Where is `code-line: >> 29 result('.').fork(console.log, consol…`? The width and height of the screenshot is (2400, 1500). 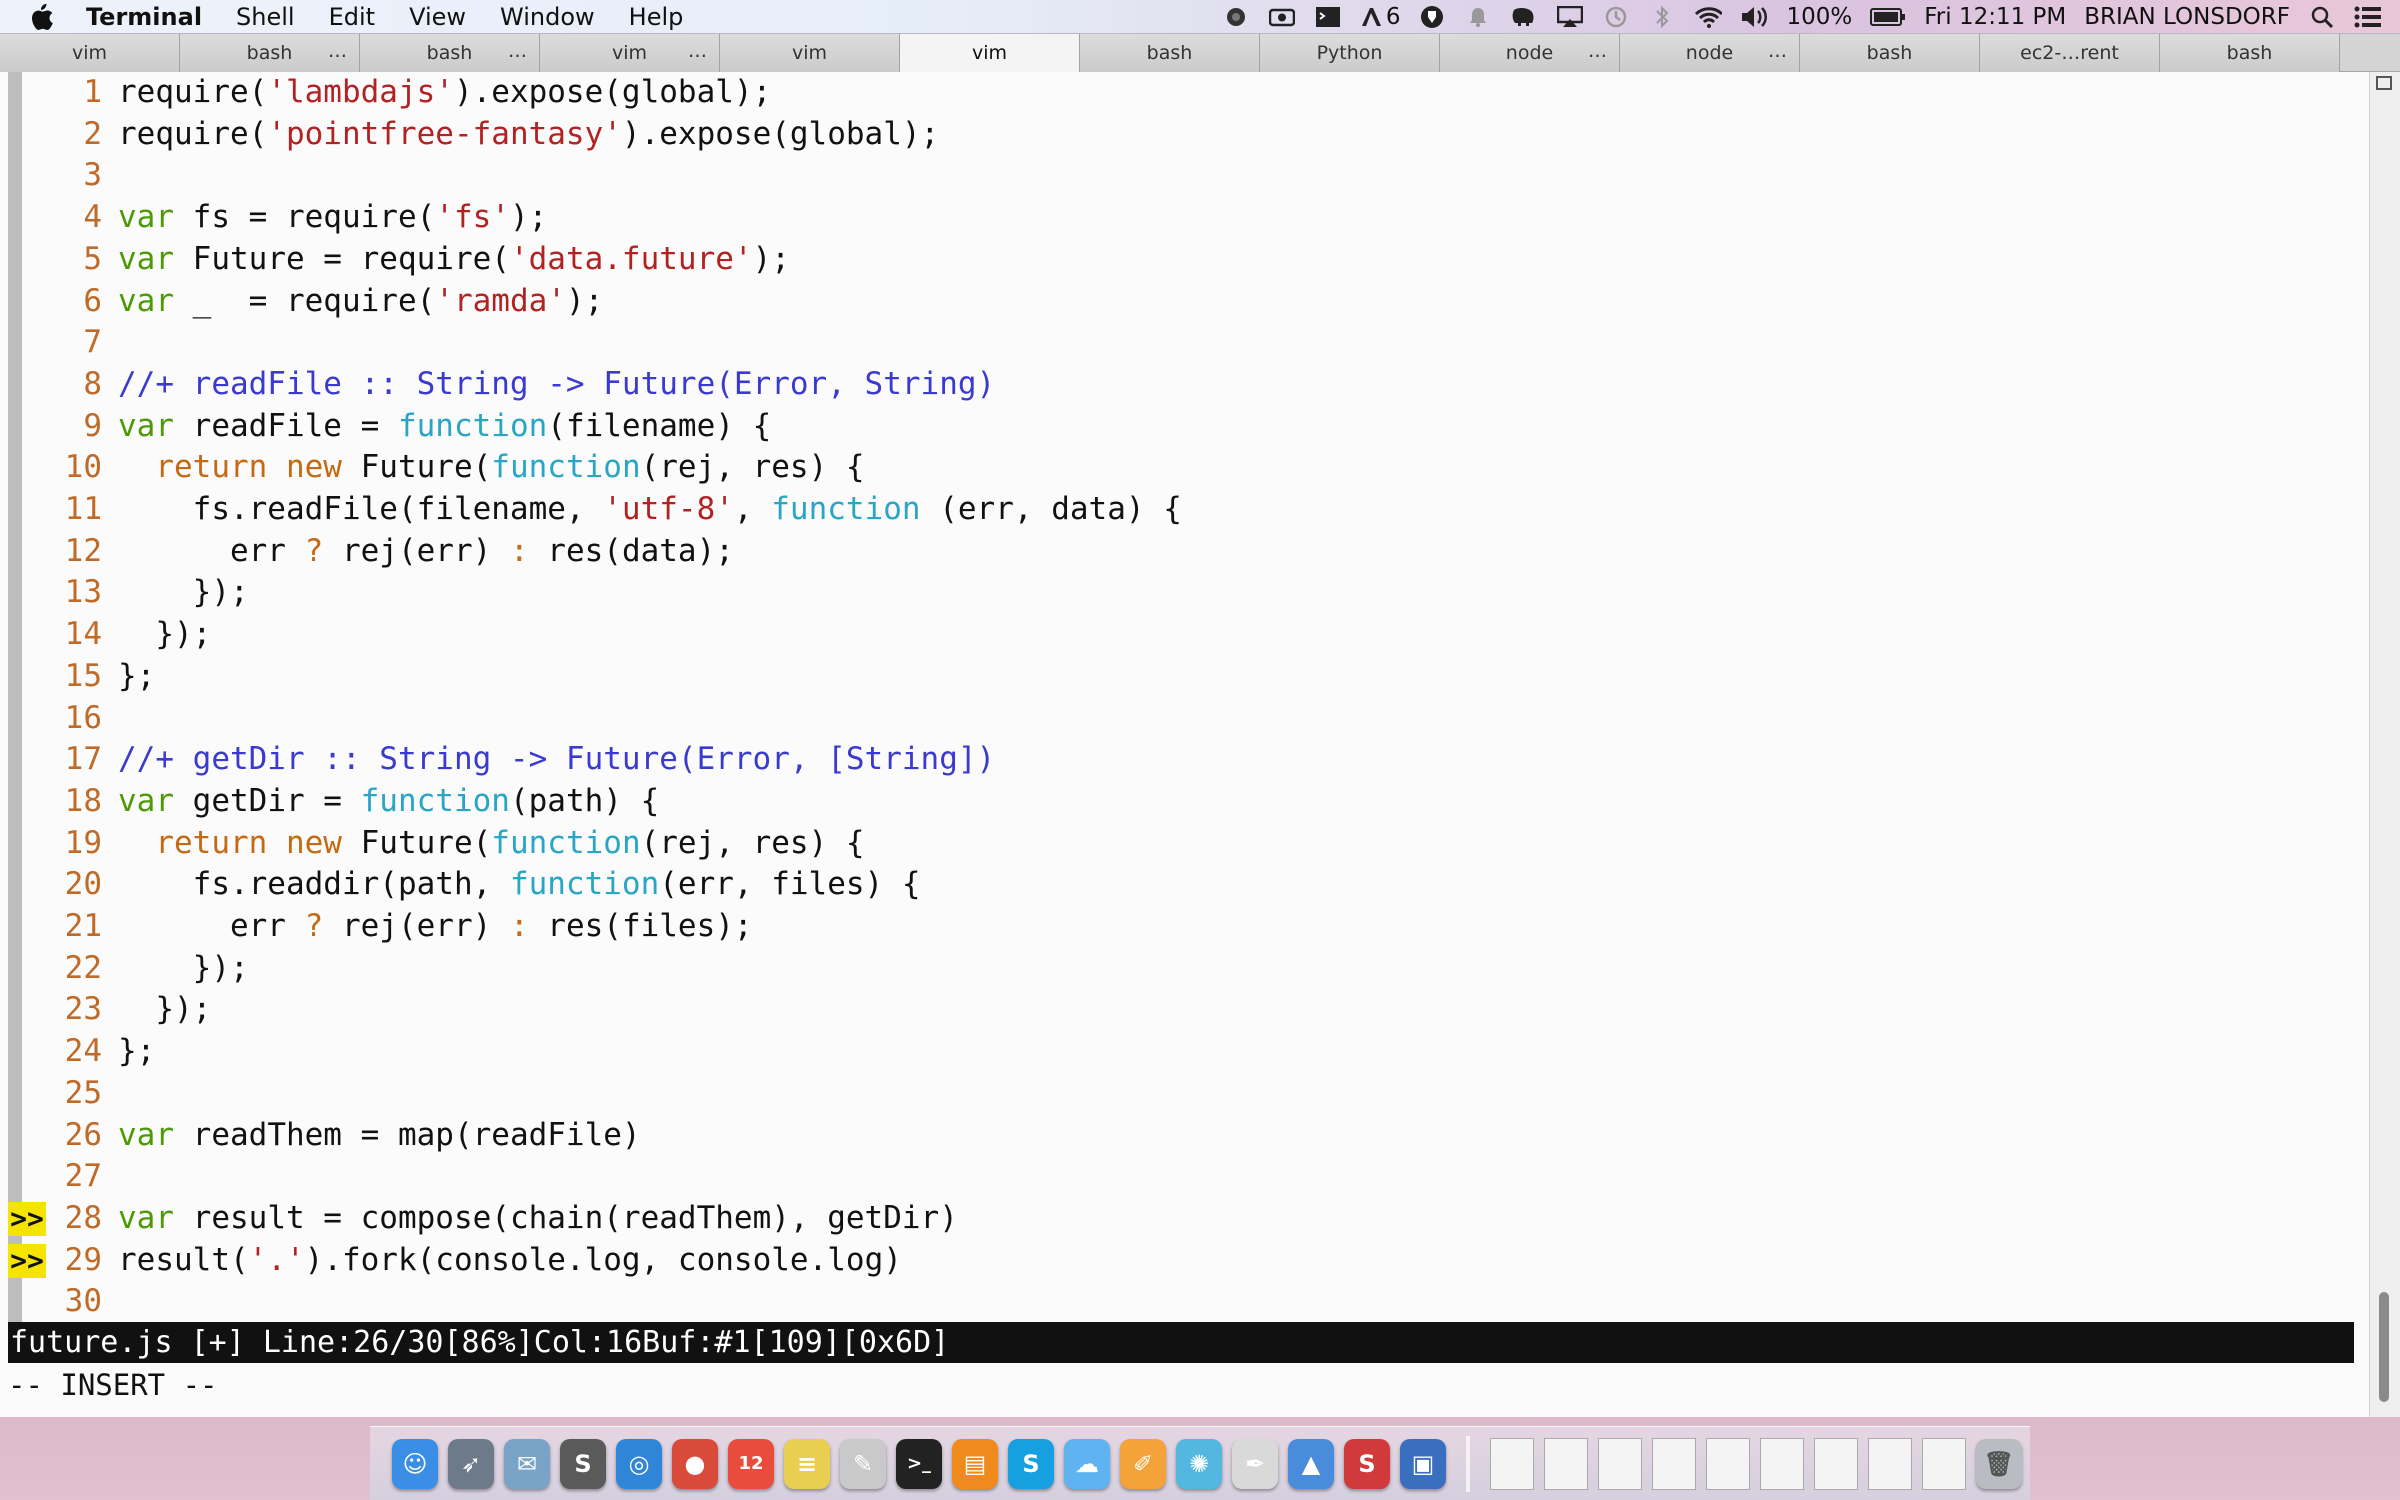 code-line: >> 29 result('.').fork(console.log, consol… is located at coordinates (1180, 1261).